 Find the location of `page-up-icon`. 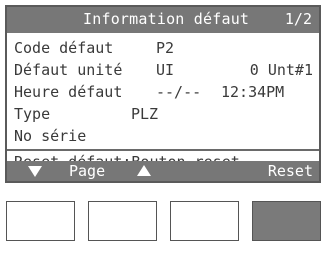

page-up-icon is located at coordinates (144, 170).